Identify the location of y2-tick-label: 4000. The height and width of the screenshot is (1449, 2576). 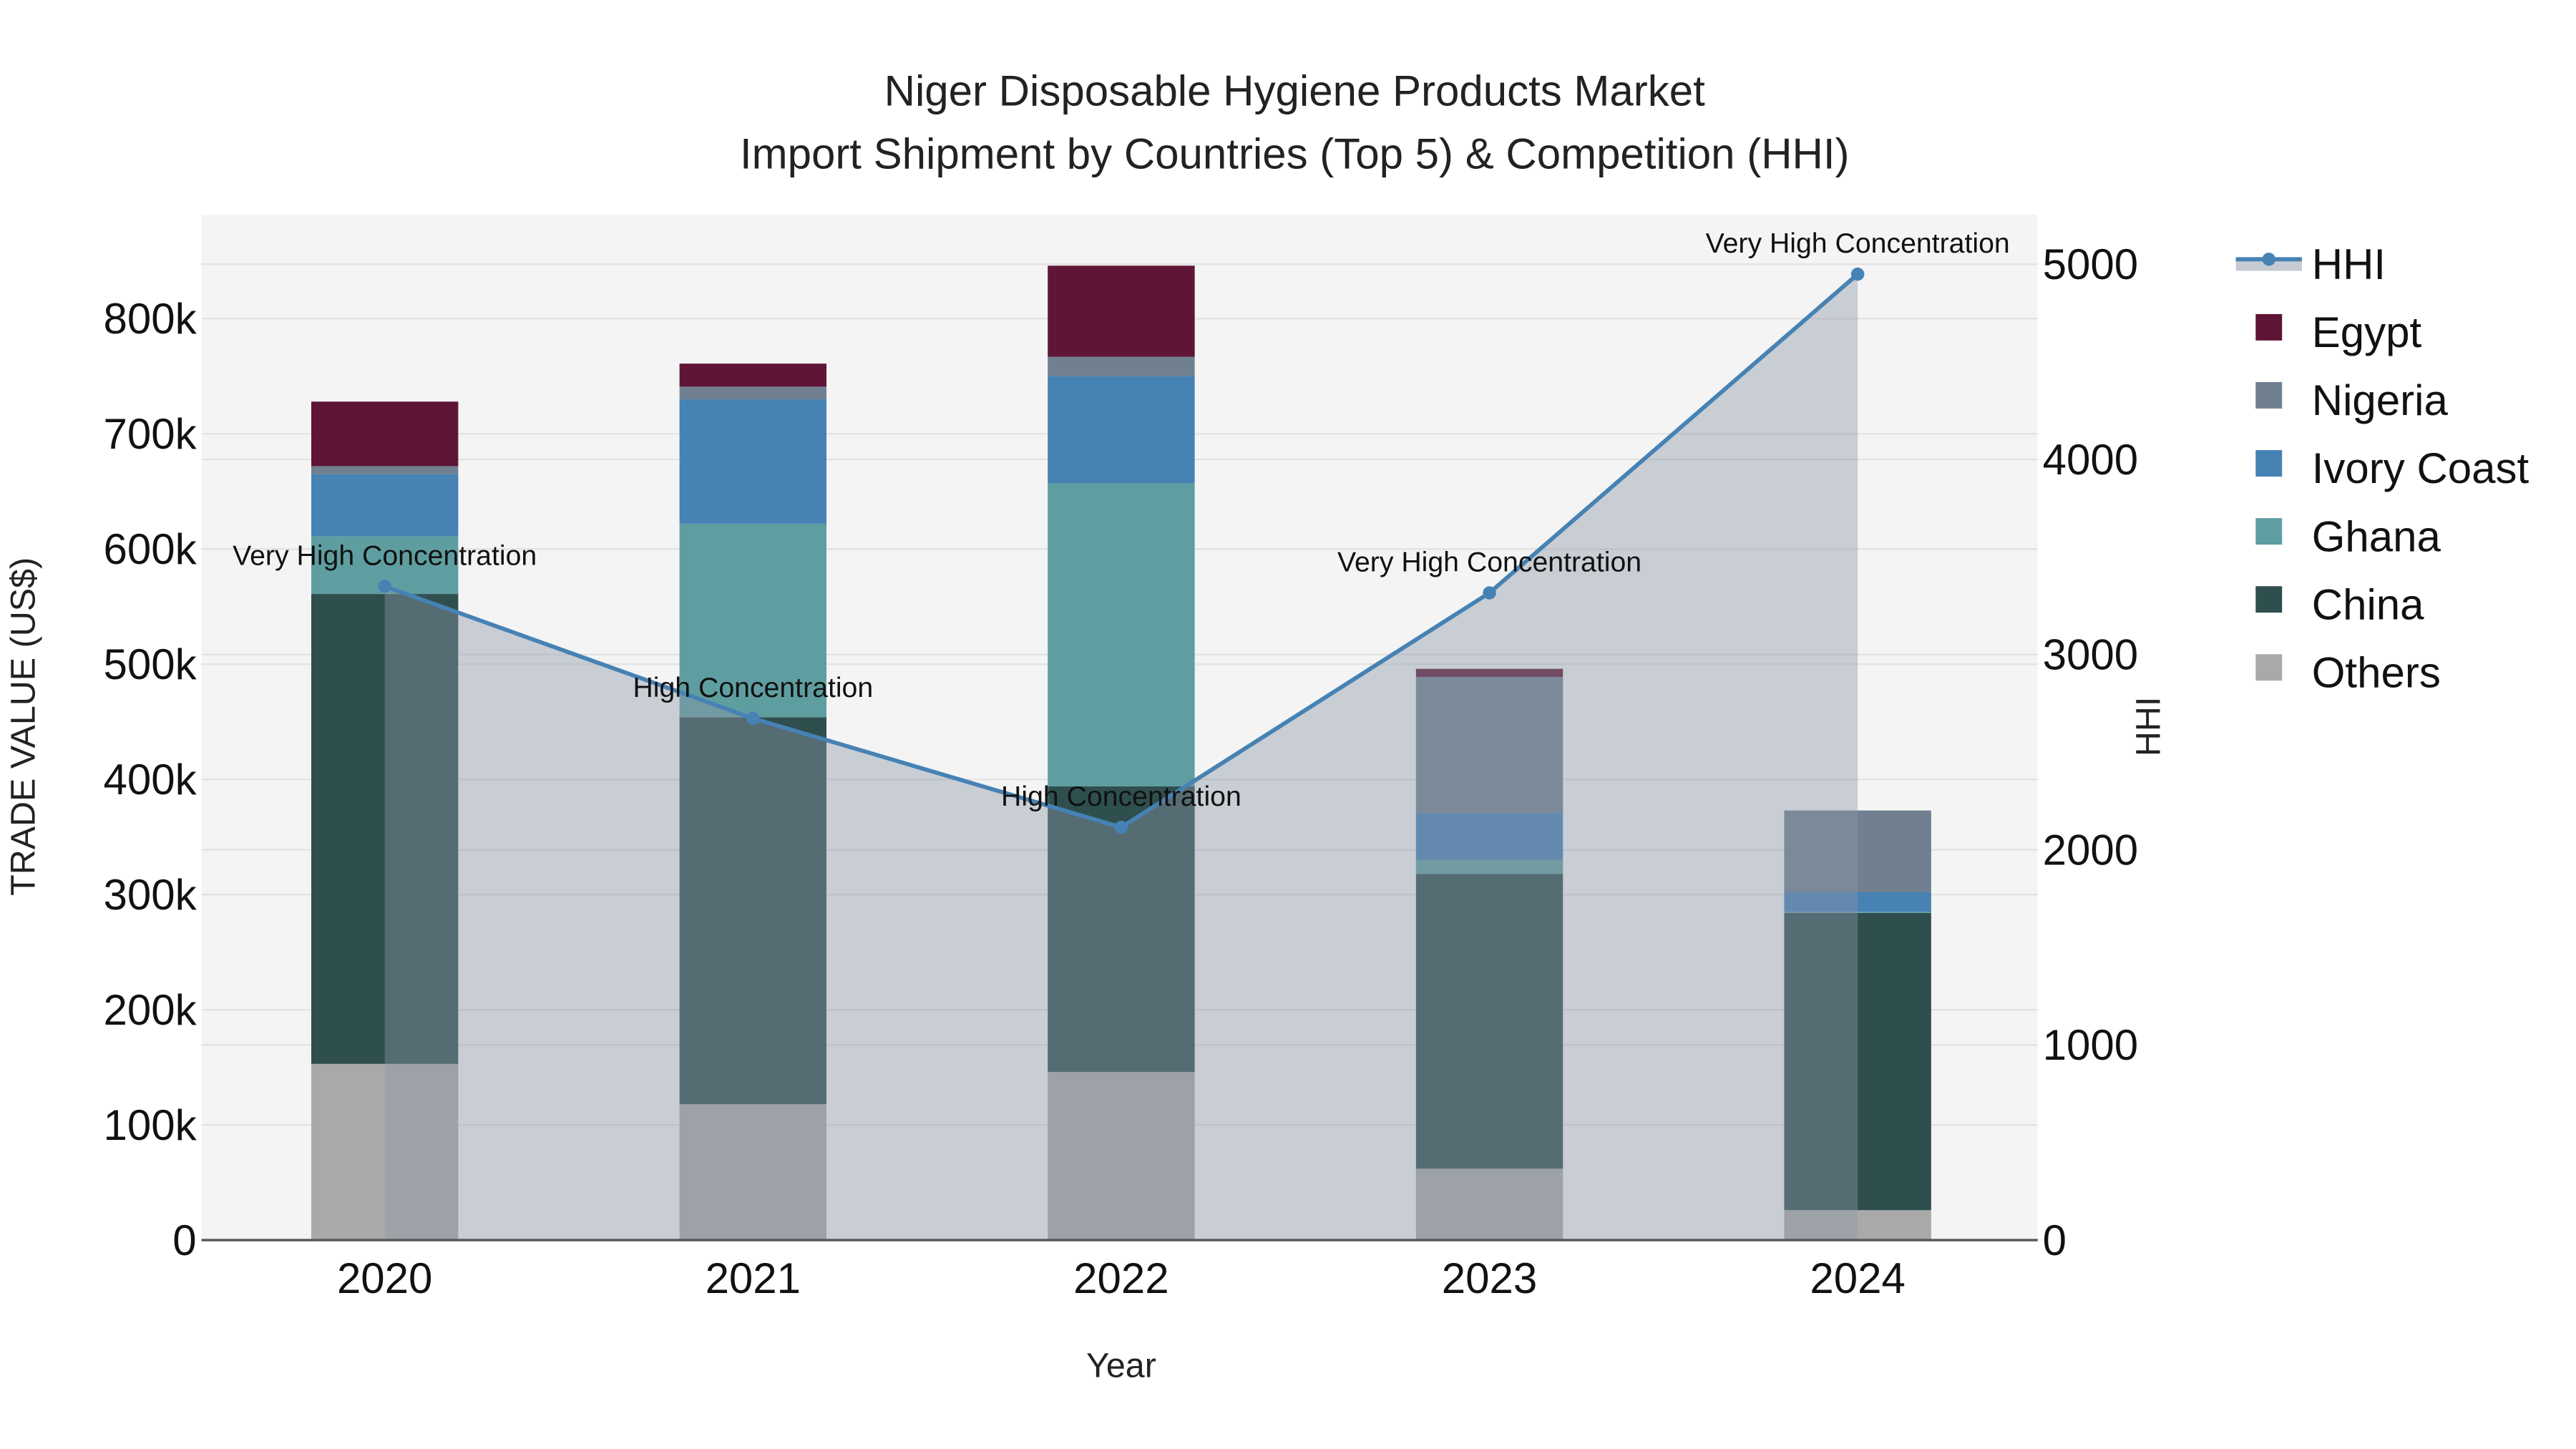
(2090, 460).